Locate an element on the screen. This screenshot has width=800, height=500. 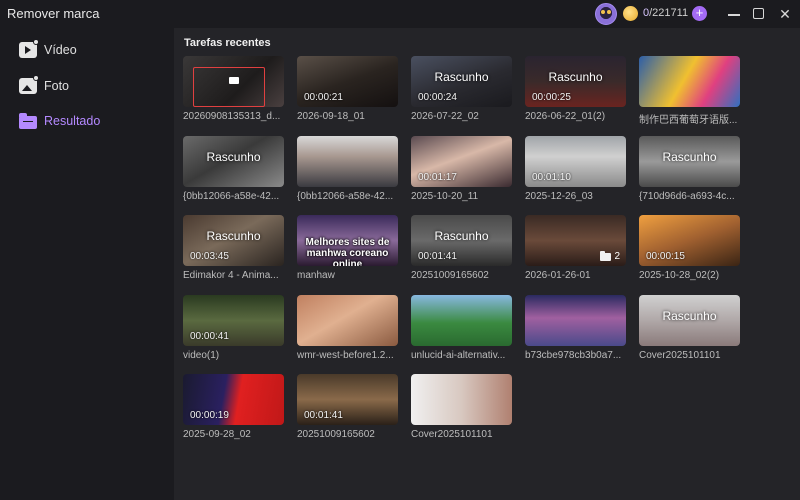
task-card: Rascunho 00:00:25 2026-06-22_01(2) is located at coordinates (575, 90).